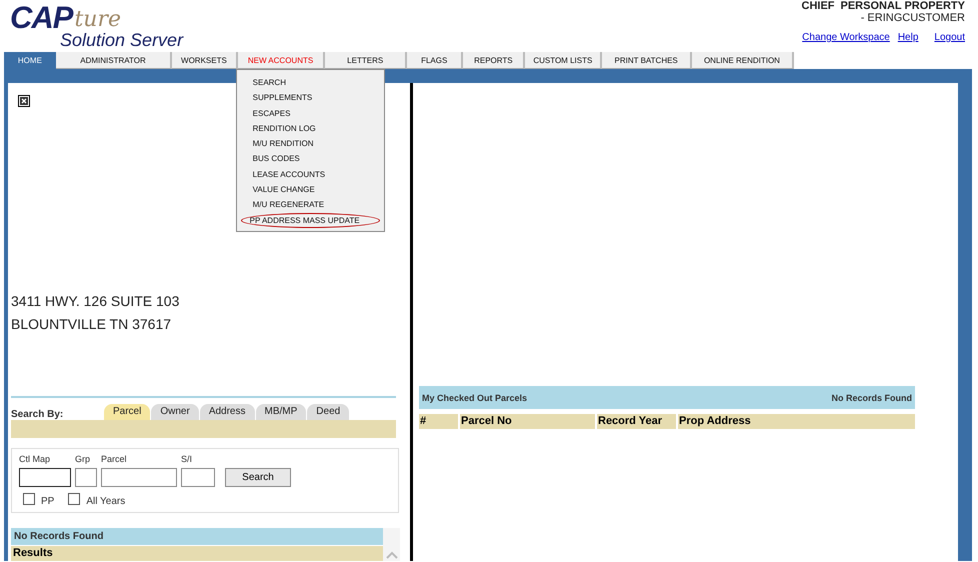 The height and width of the screenshot is (562, 978). Describe the element at coordinates (91, 324) in the screenshot. I see `address-line: BLOUNTVILLE TN 37617` at that location.